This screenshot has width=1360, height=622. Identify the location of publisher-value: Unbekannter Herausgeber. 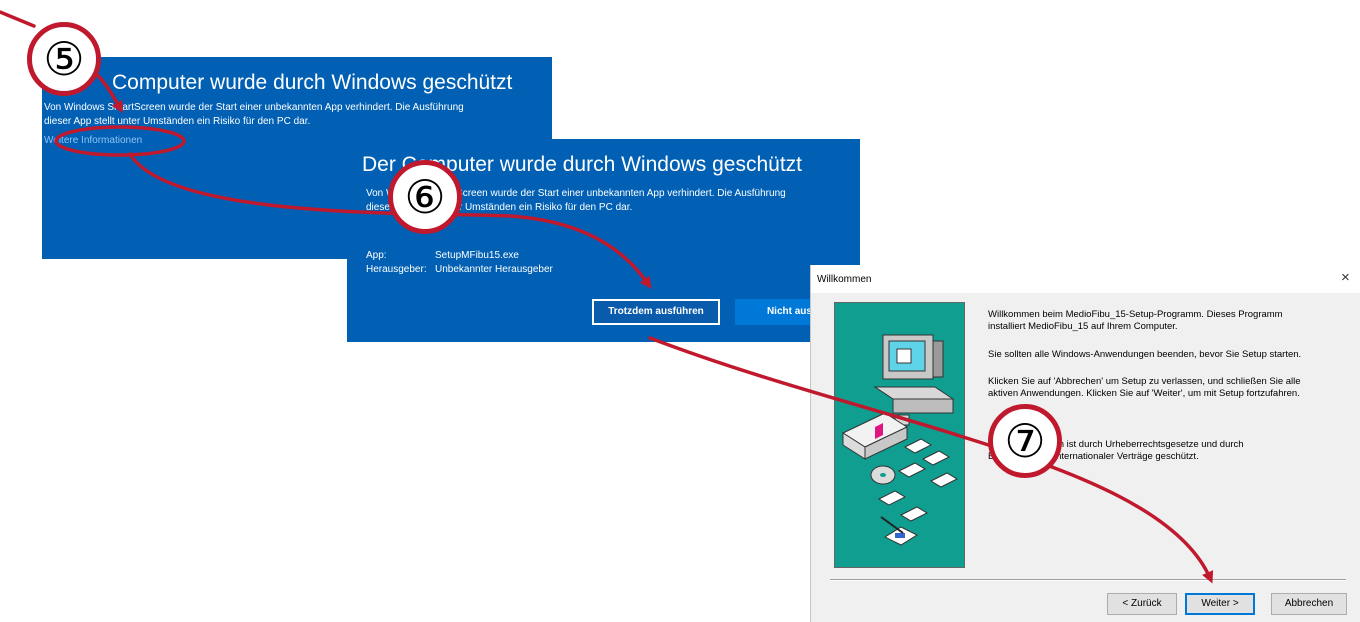
(494, 269).